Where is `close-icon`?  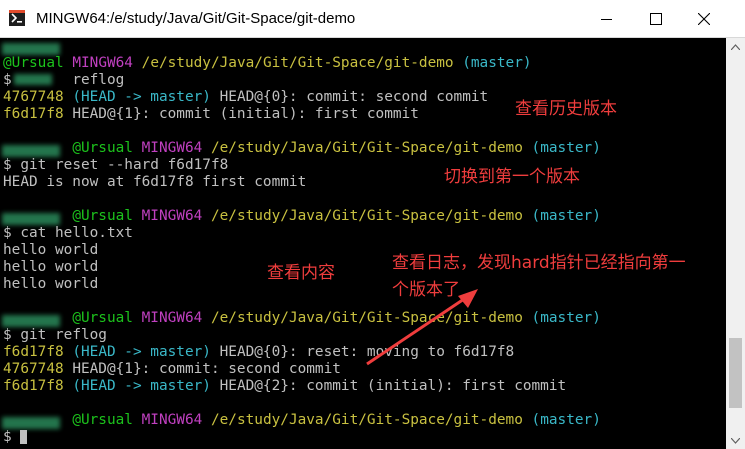 close-icon is located at coordinates (704, 19).